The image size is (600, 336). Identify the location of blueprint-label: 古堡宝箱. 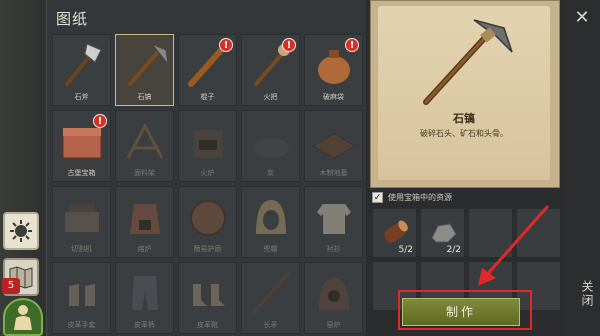
(81, 173).